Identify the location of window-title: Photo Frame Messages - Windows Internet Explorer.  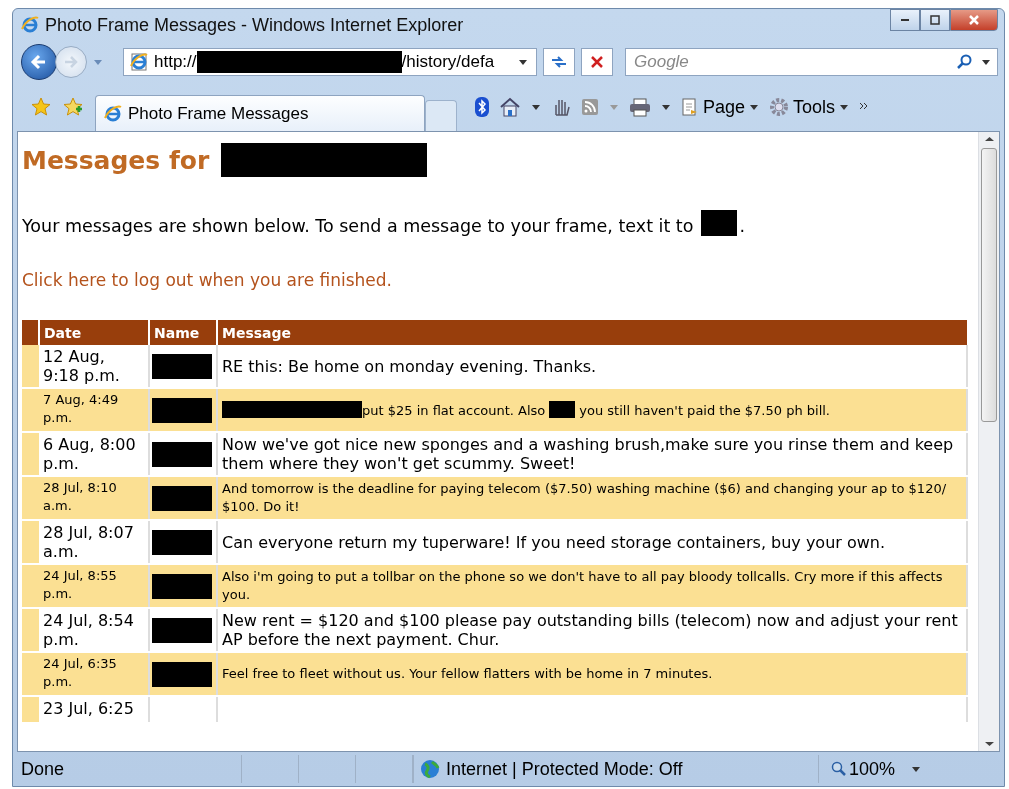
(254, 25).